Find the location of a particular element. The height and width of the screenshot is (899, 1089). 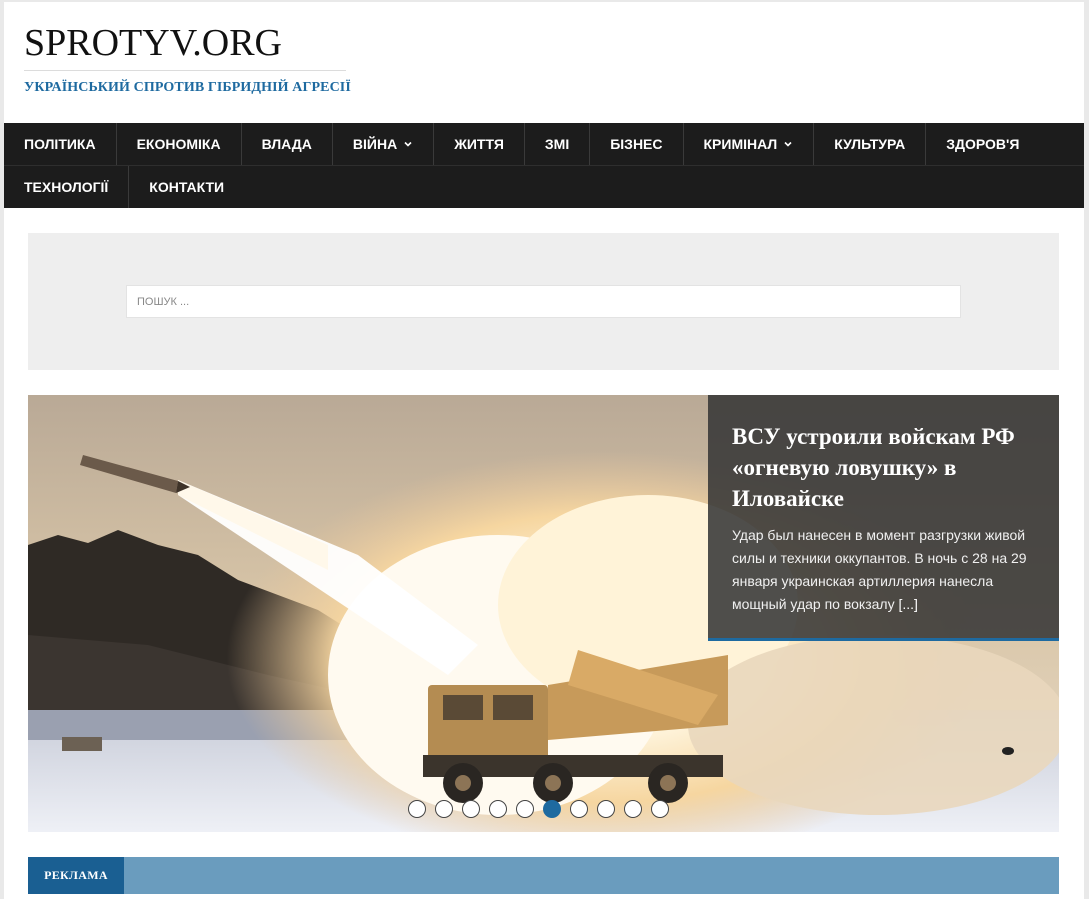

search-panel is located at coordinates (543, 301).